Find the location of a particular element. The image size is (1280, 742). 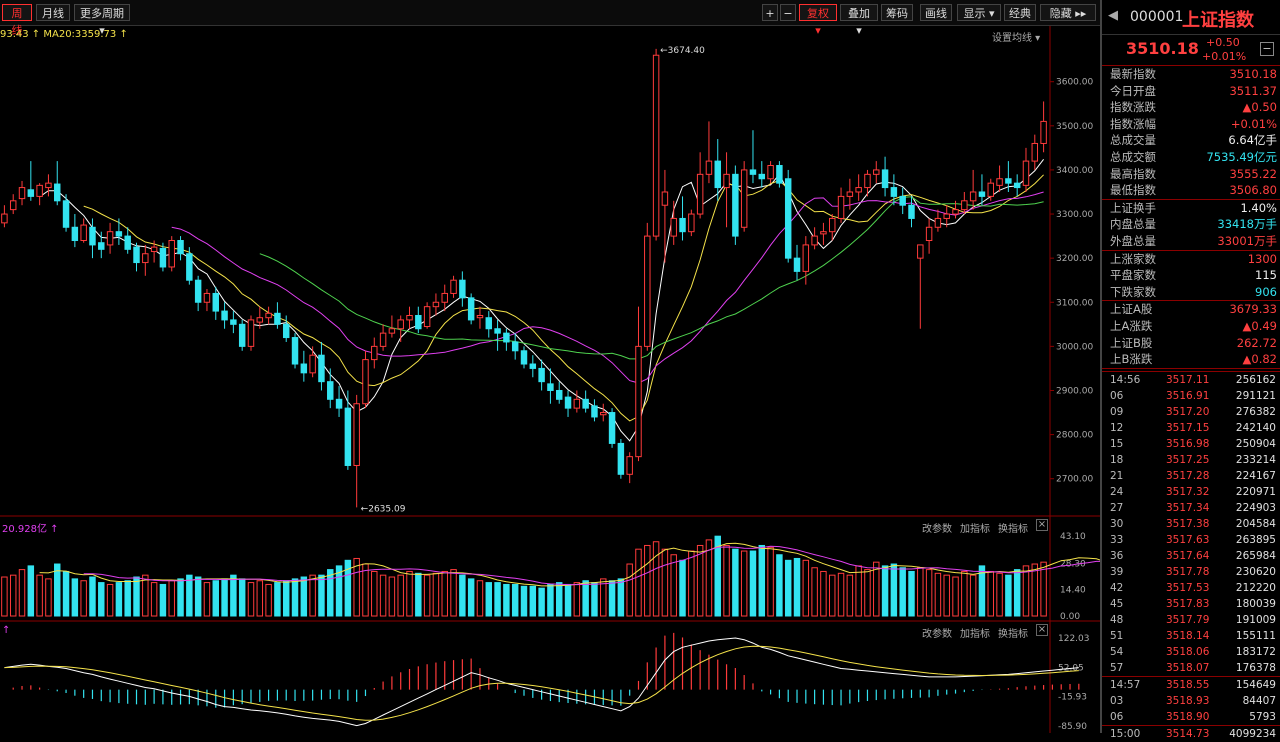

stat-row: 总成交量 6.64亿手 is located at coordinates (1191, 140).